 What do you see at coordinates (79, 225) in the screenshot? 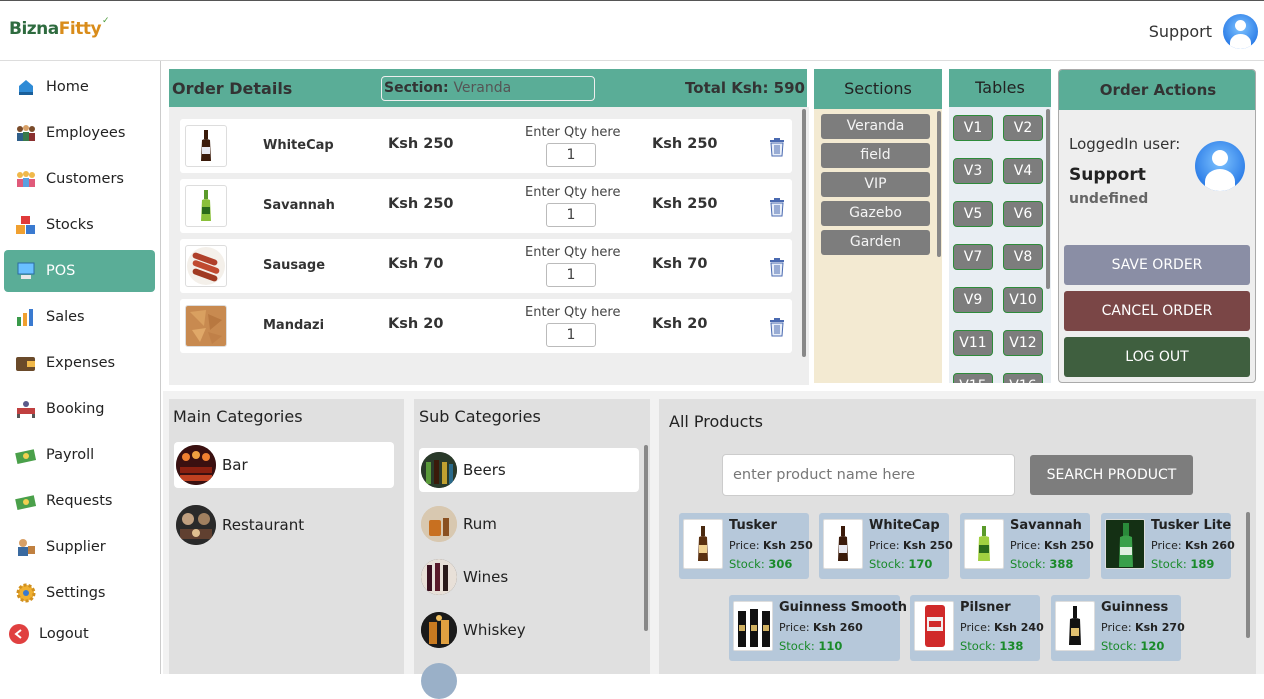
I see `sidebar-item-stocks: Stocks` at bounding box center [79, 225].